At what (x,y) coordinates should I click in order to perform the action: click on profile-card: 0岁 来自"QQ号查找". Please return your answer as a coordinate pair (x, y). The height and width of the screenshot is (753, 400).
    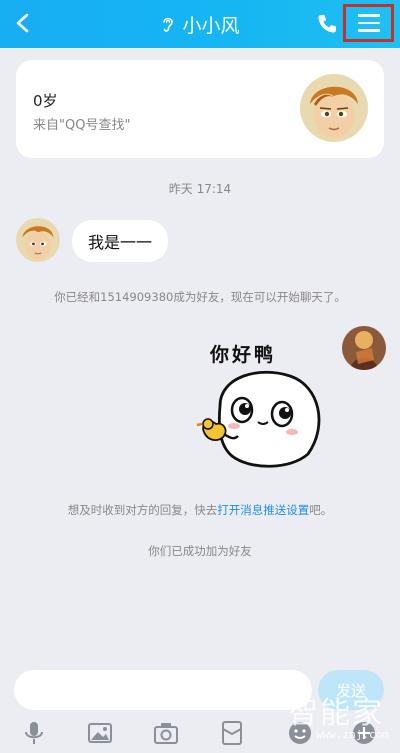
    Looking at the image, I should click on (200, 109).